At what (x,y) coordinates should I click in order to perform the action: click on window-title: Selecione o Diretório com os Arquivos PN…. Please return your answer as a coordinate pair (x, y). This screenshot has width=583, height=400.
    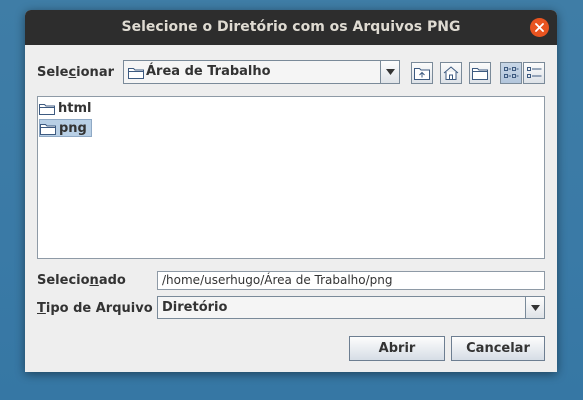
    Looking at the image, I should click on (291, 27).